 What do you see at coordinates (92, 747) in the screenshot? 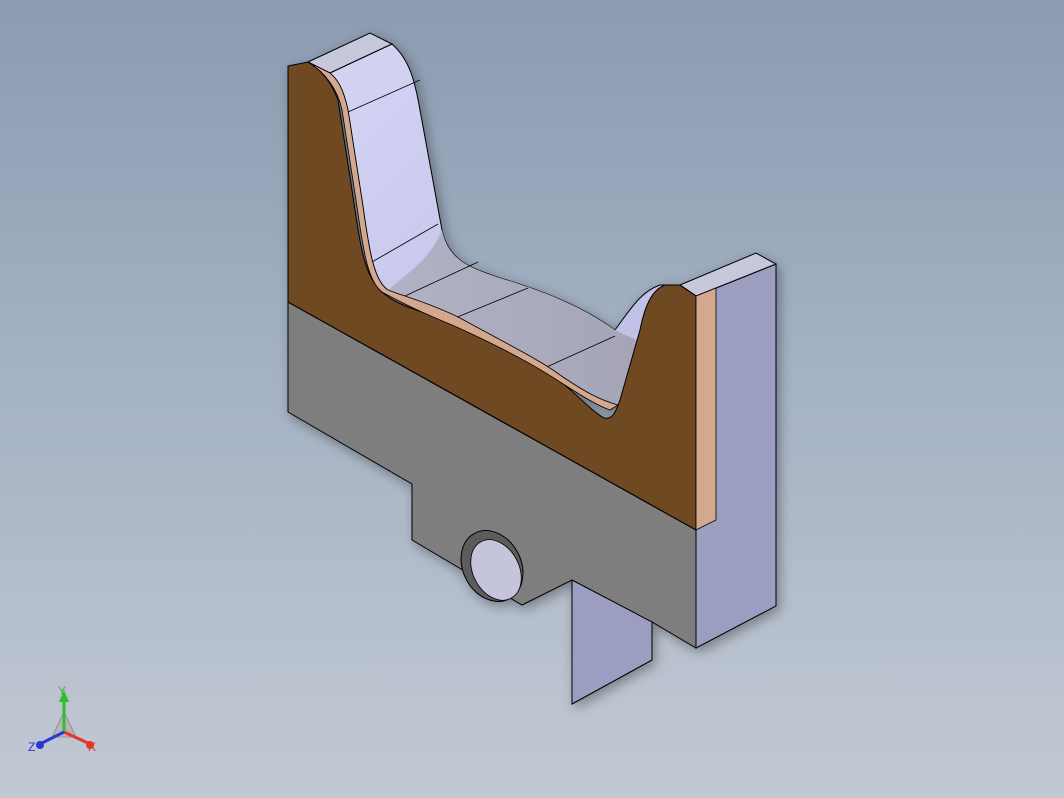
I see `axis-x-label: X` at bounding box center [92, 747].